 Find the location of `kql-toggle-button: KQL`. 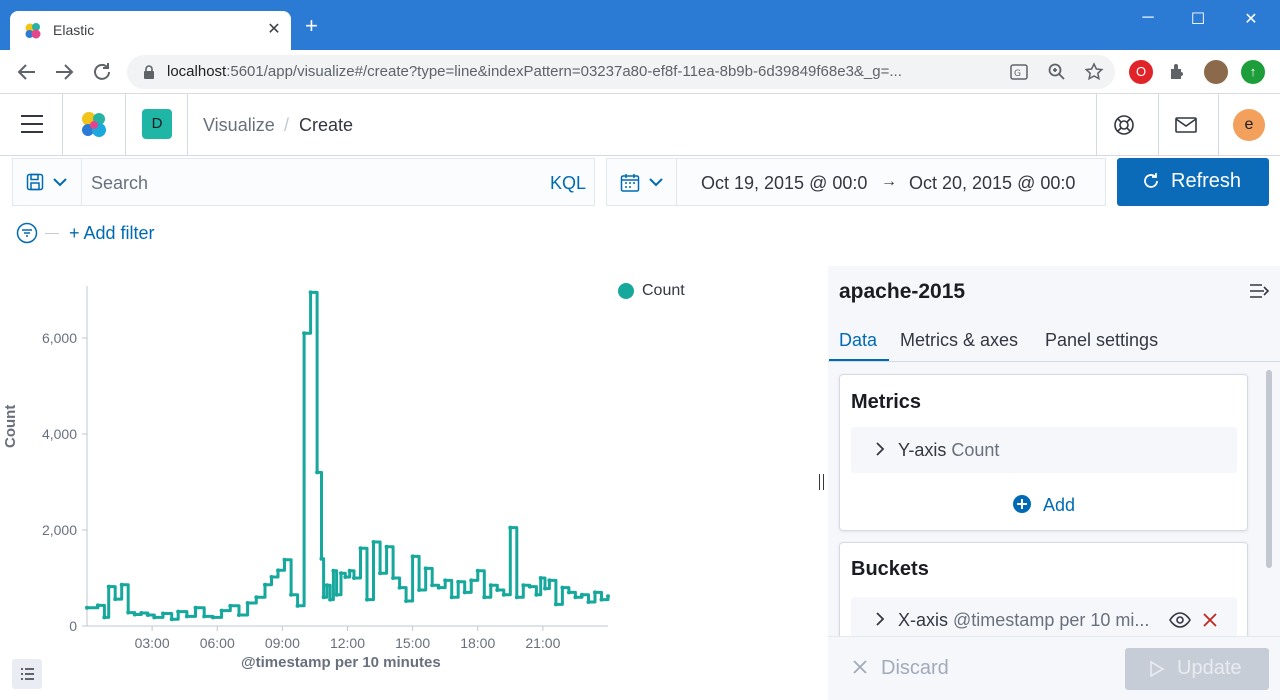

kql-toggle-button: KQL is located at coordinates (568, 183).